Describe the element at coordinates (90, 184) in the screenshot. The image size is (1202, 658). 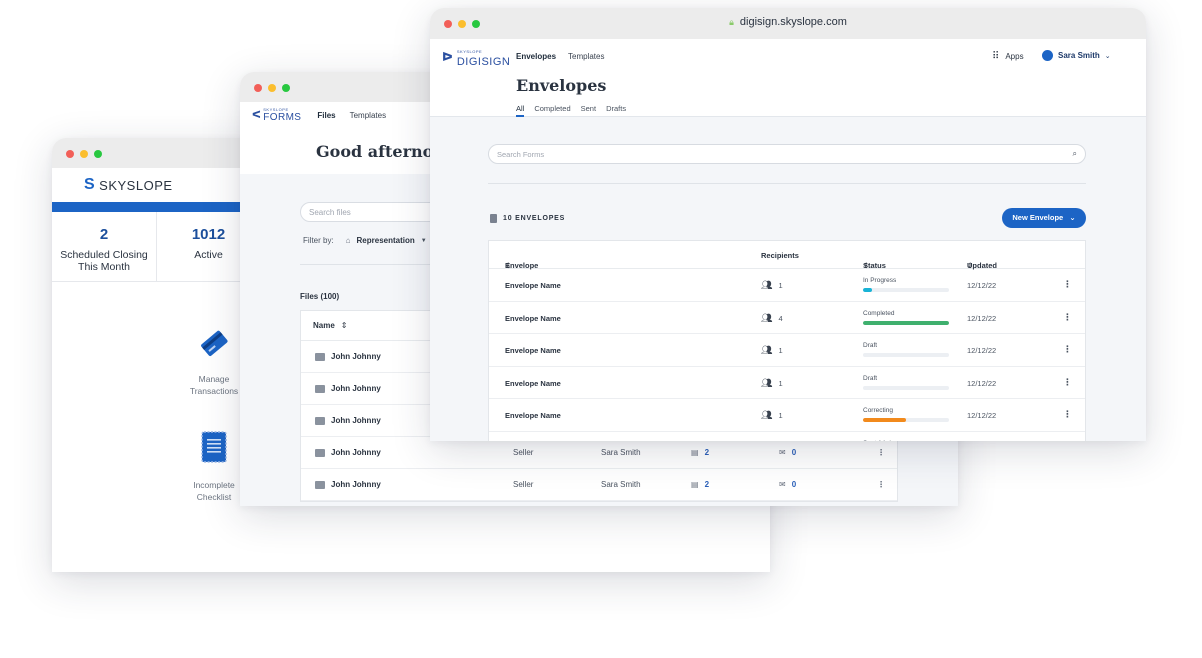
I see `skyslope-logo-icon: S` at that location.